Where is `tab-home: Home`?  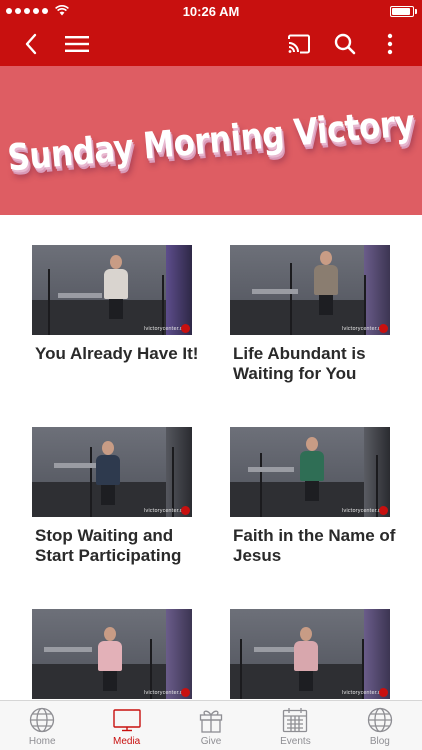 tab-home: Home is located at coordinates (42, 725).